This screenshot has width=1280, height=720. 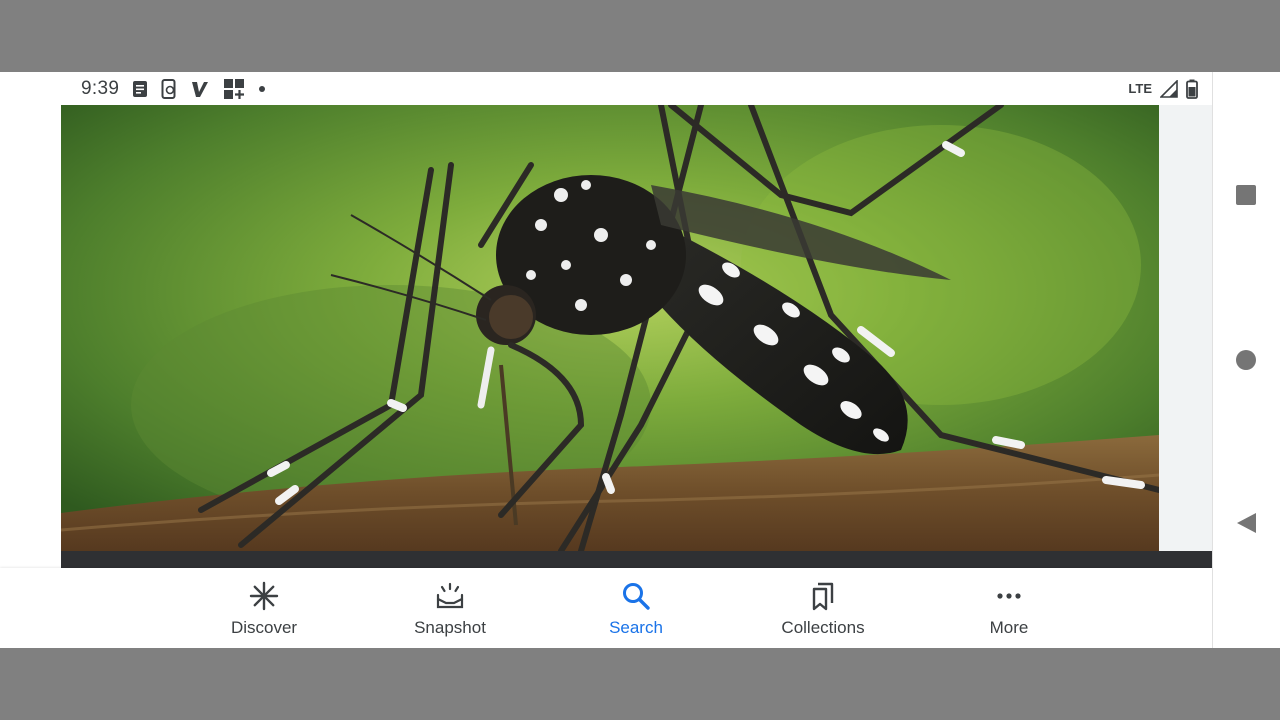 I want to click on nav-search: Search, so click(x=636, y=610).